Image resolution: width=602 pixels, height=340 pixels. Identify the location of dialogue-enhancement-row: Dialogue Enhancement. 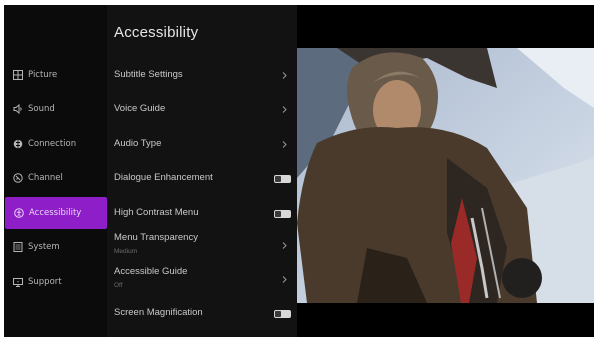
(202, 178).